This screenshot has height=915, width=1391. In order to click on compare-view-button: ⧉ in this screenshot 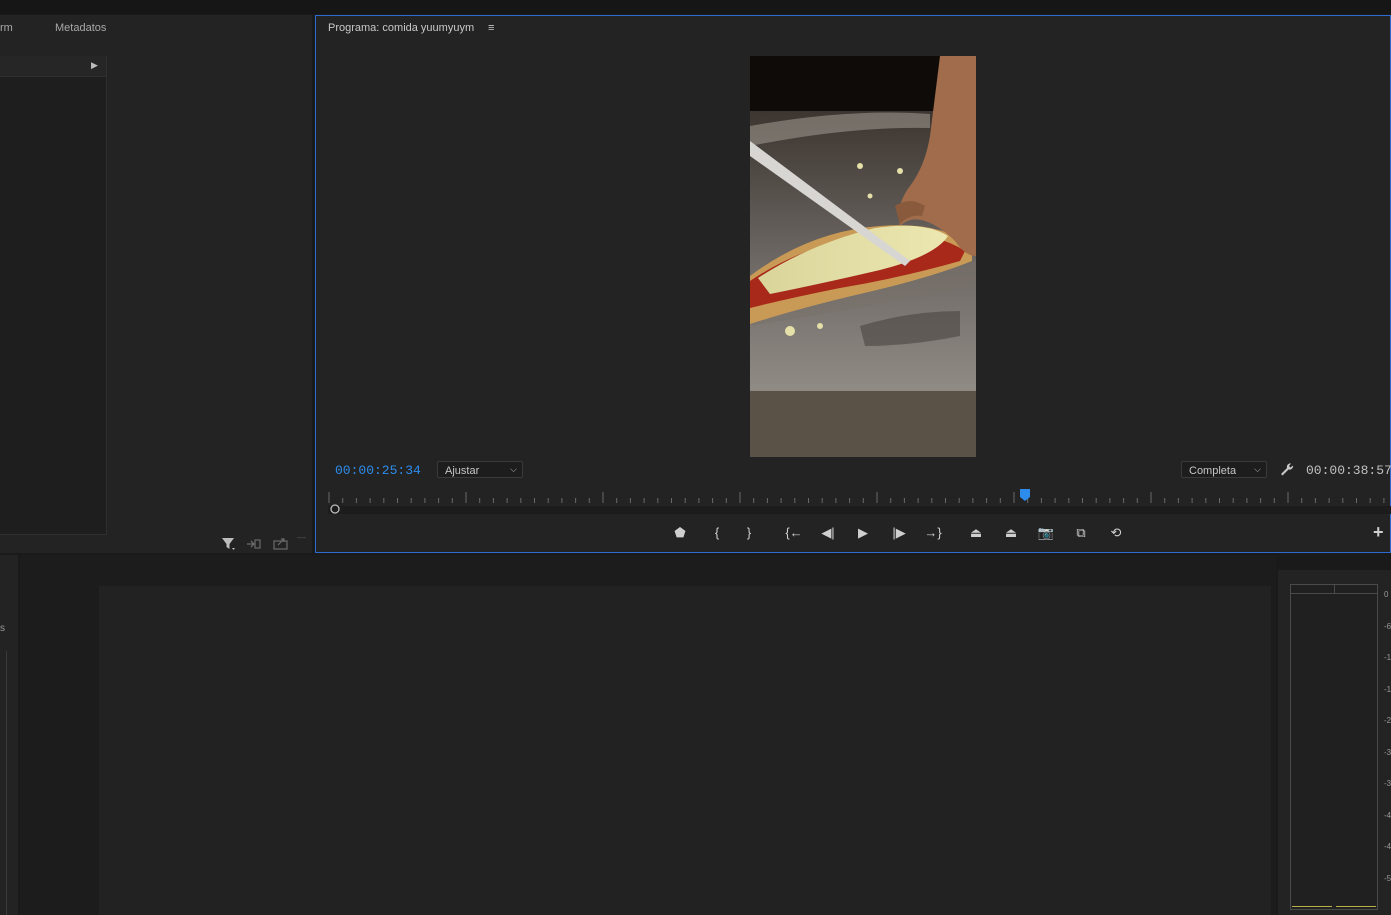, I will do `click(1081, 533)`.